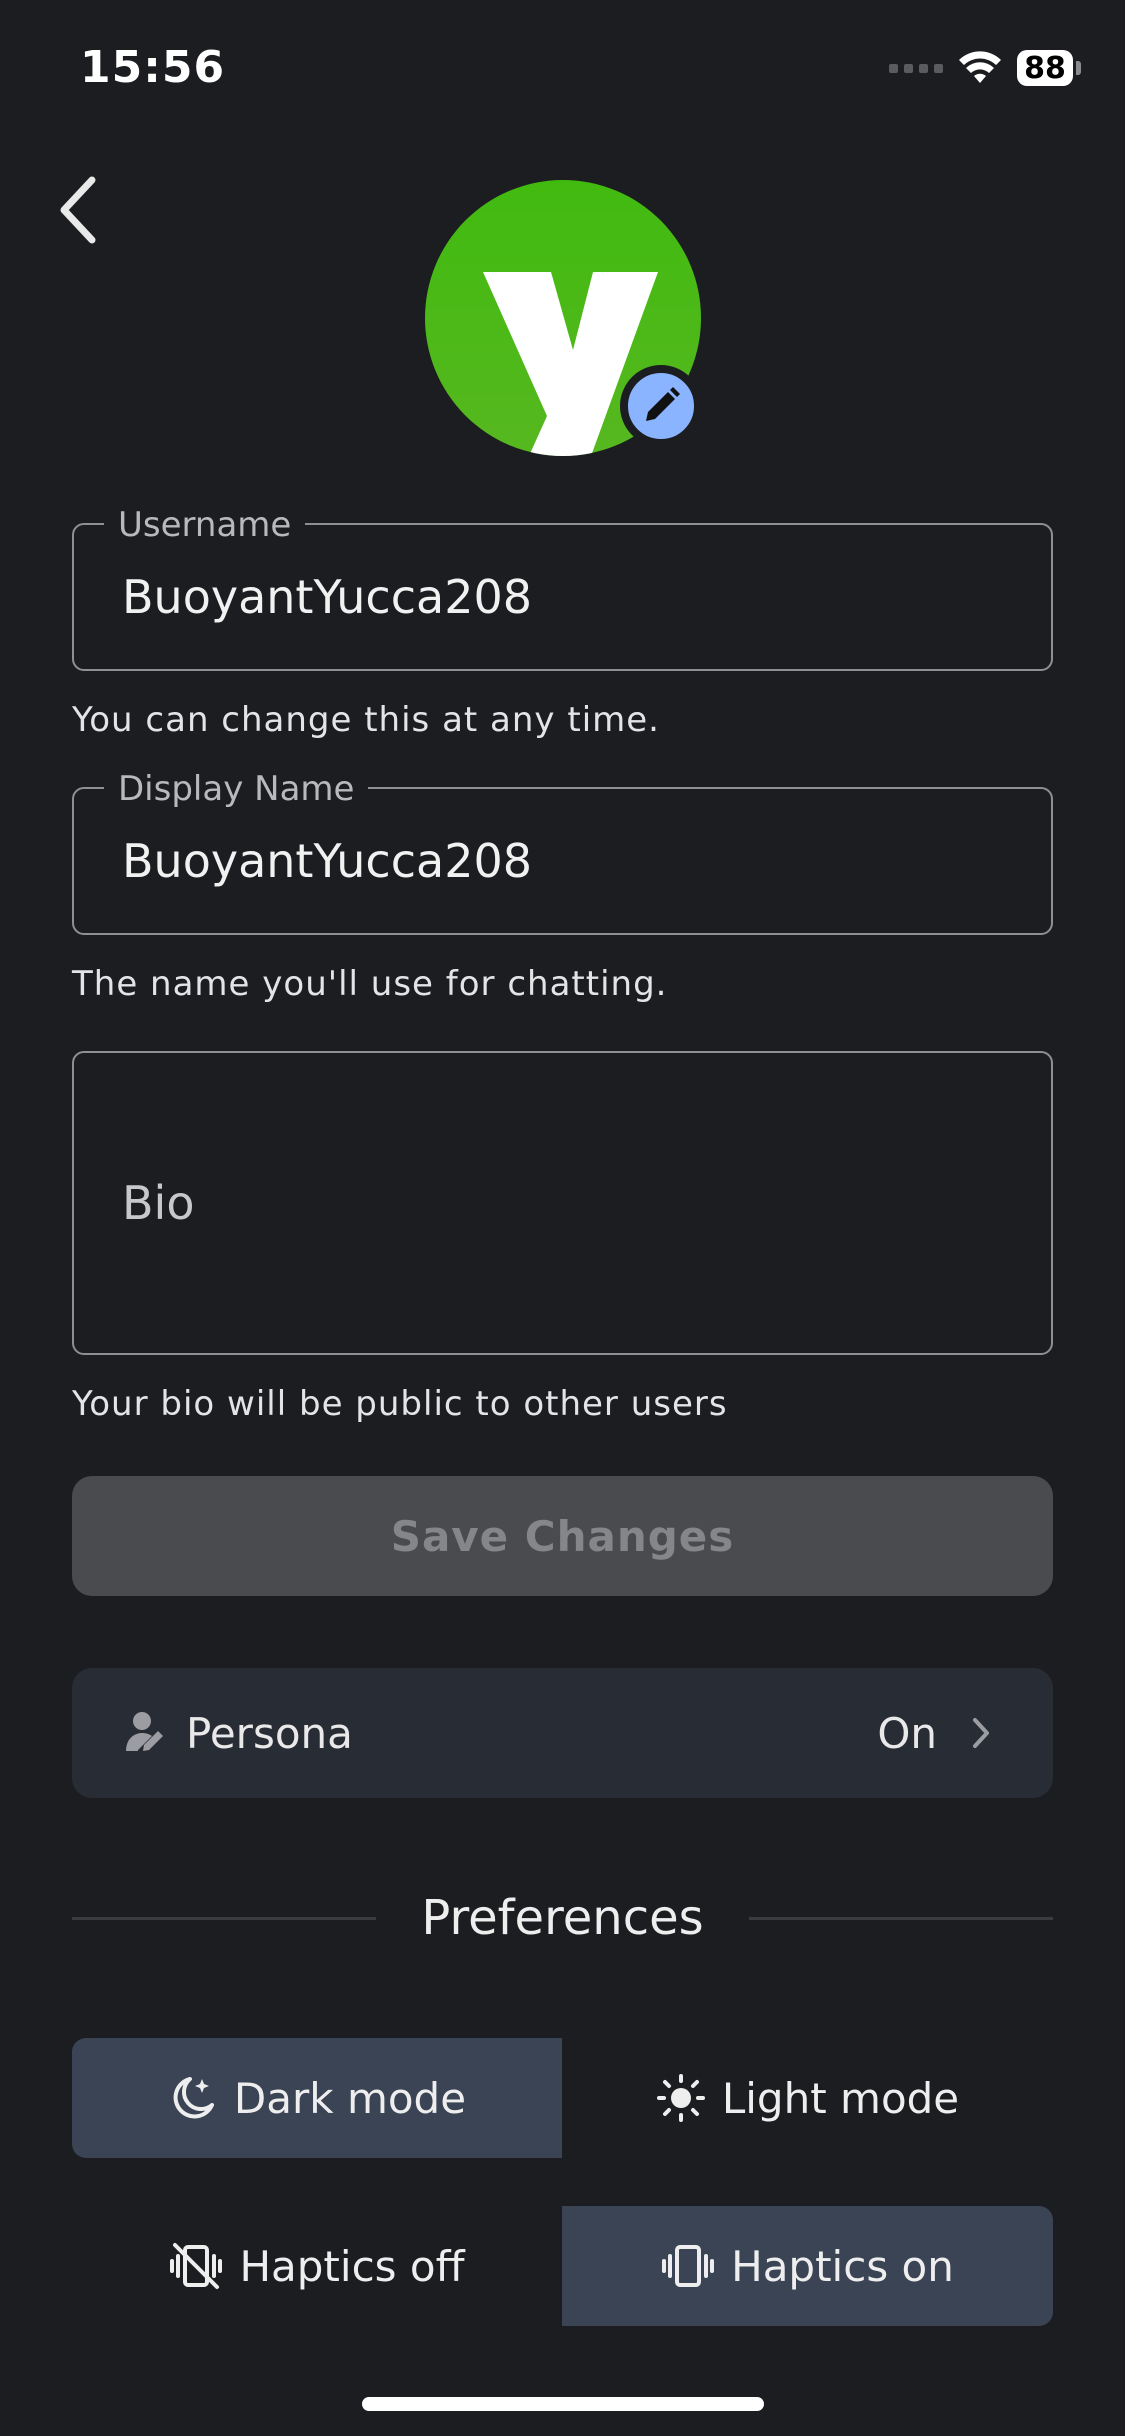  What do you see at coordinates (840, 2098) in the screenshot?
I see `light-mode-label: Light mode` at bounding box center [840, 2098].